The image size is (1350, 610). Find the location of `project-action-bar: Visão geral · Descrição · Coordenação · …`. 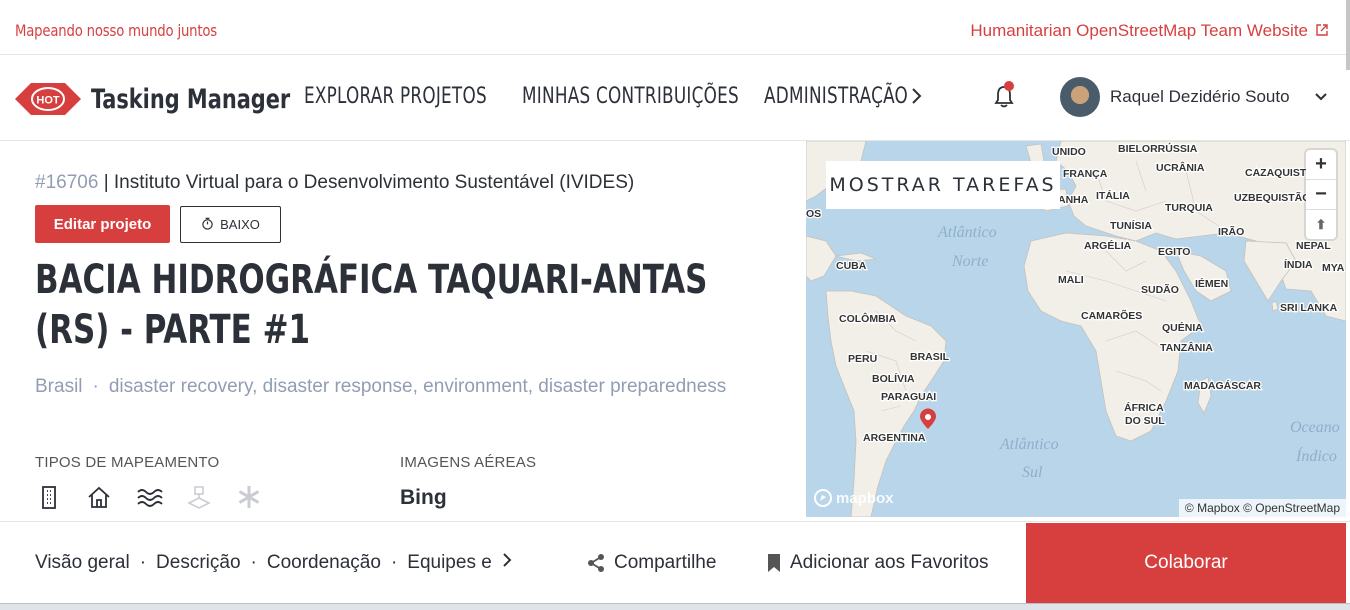

project-action-bar: Visão geral · Descrição · Coordenação · … is located at coordinates (675, 562).